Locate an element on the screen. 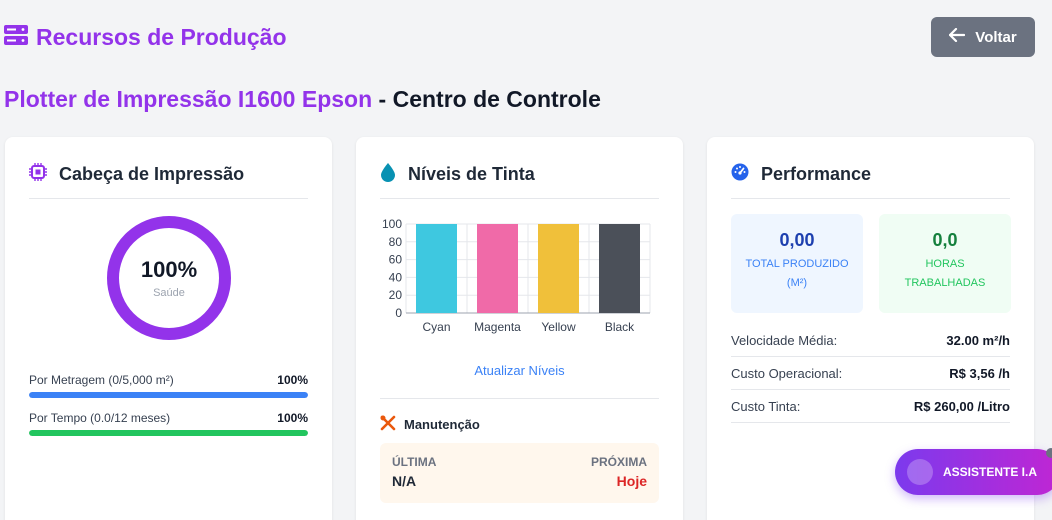  bar-black is located at coordinates (619, 268).